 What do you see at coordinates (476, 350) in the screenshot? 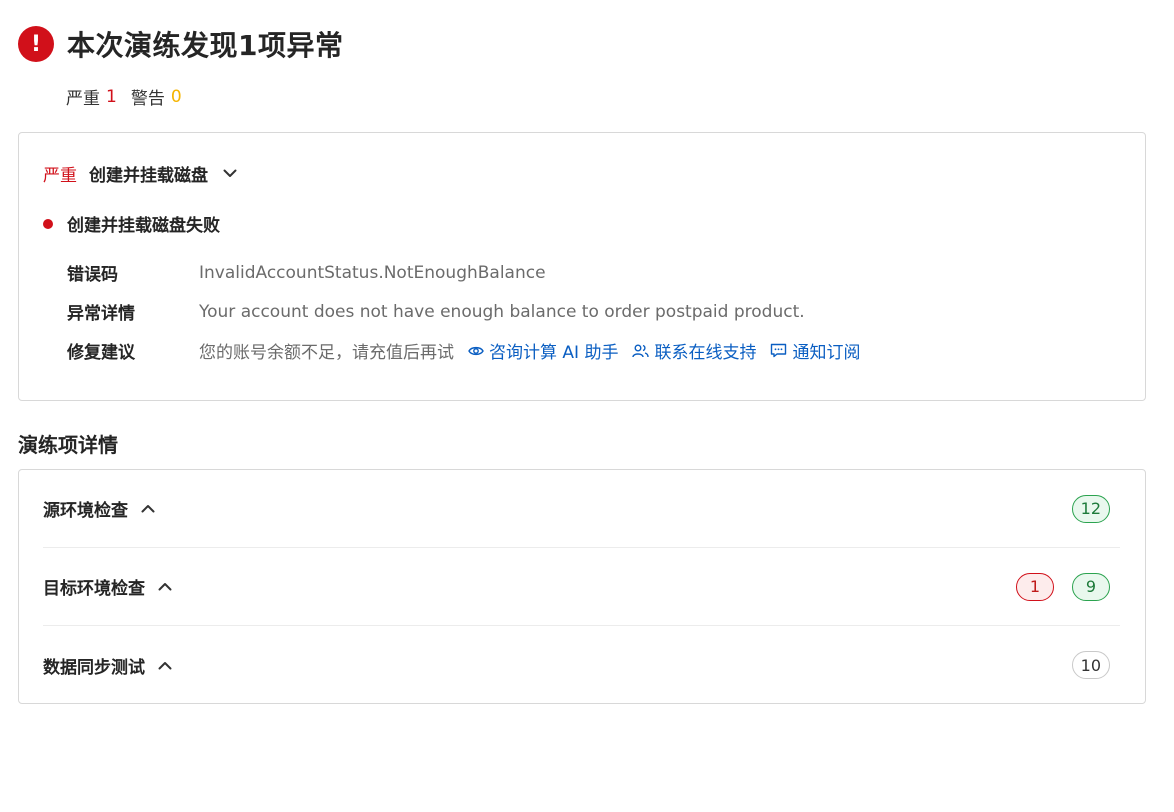
I see `eye-icon` at bounding box center [476, 350].